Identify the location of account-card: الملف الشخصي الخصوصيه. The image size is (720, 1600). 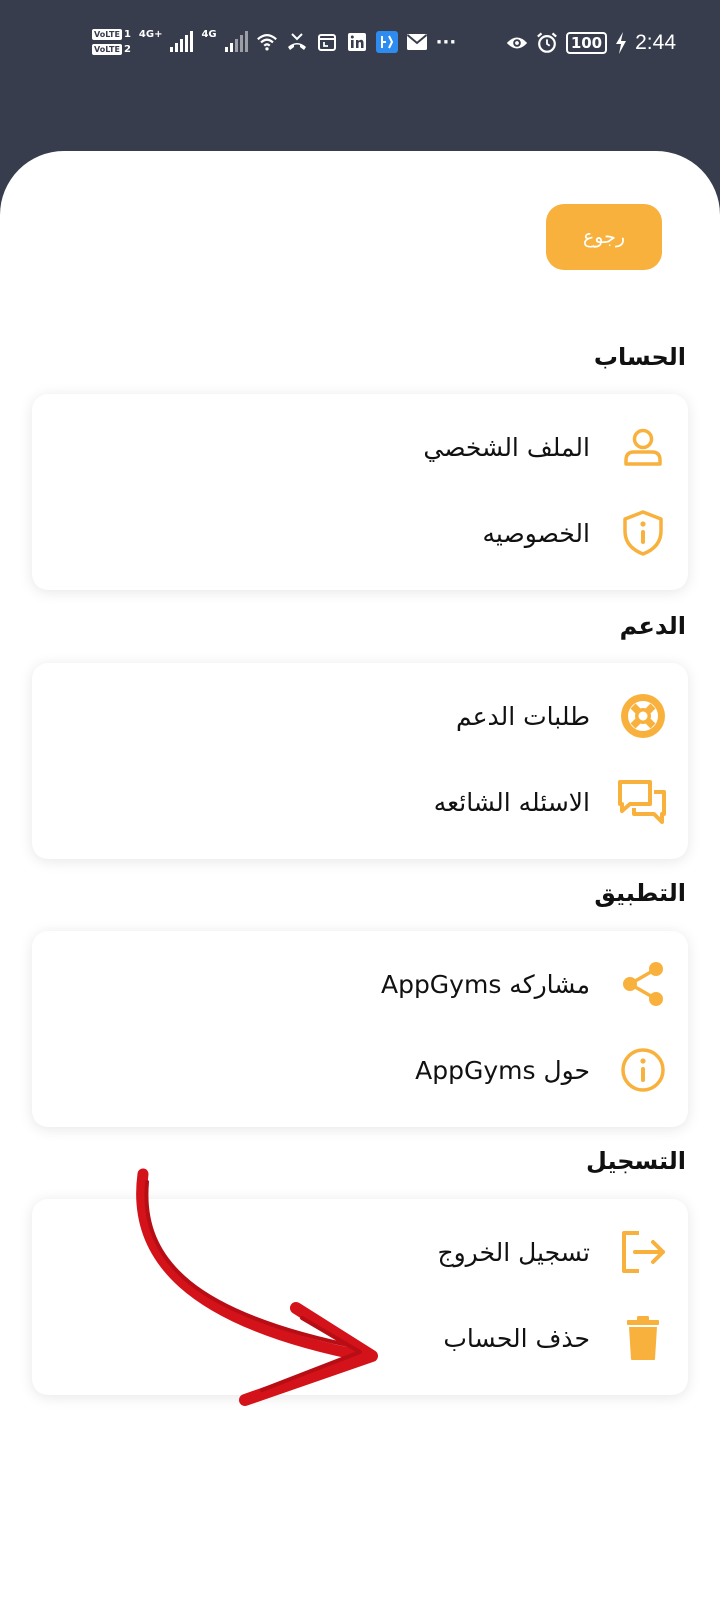
(360, 492).